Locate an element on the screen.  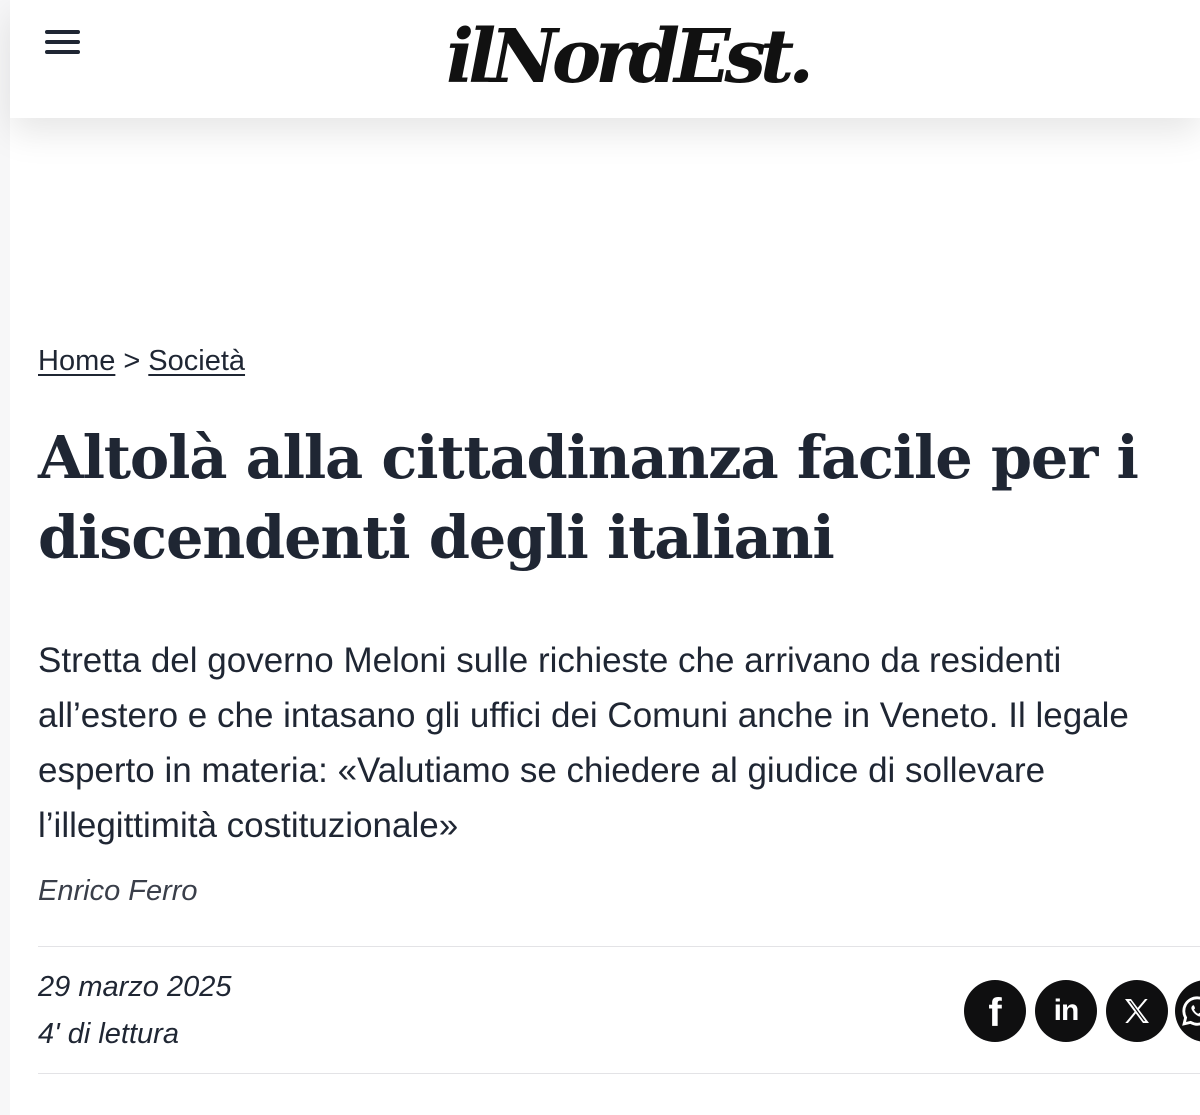
share-linkedin-button: in is located at coordinates (1066, 1011).